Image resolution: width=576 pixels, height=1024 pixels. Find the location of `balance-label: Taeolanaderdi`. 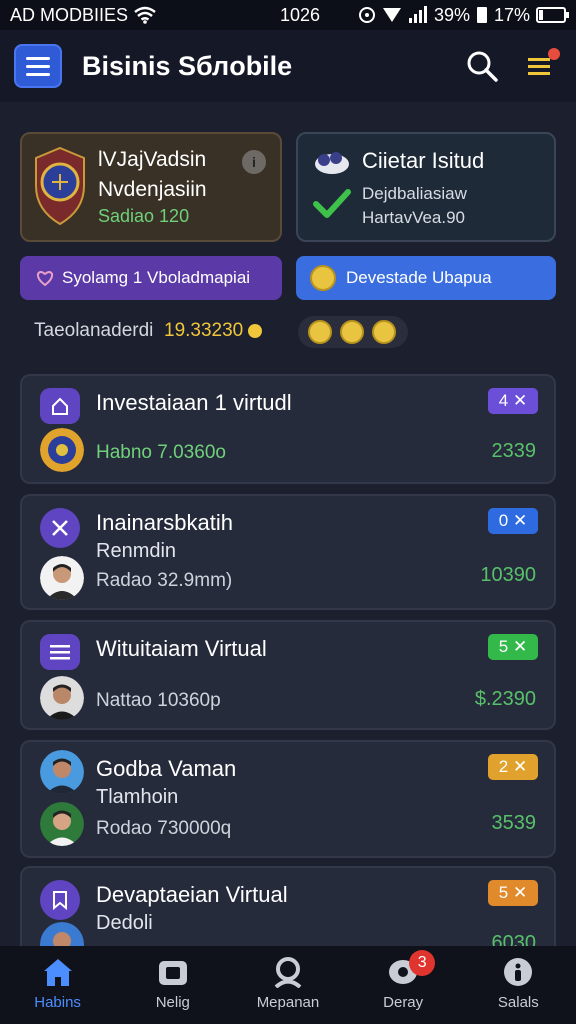

balance-label: Taeolanaderdi is located at coordinates (94, 330).